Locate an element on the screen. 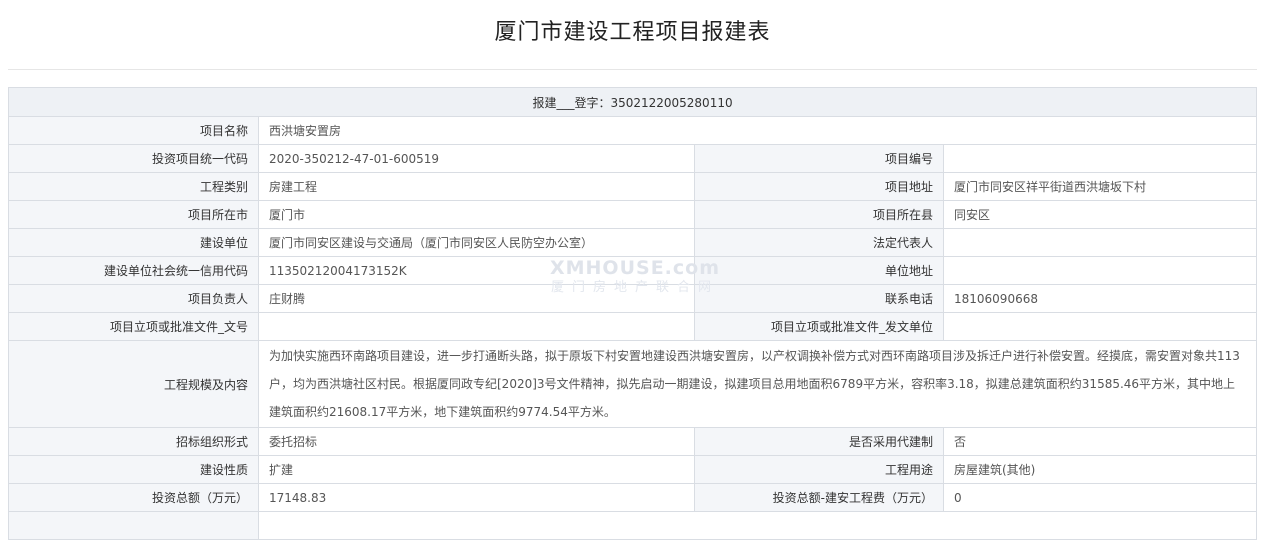 The width and height of the screenshot is (1265, 540). credit-code-value: 11350212004173152K is located at coordinates (476, 270).